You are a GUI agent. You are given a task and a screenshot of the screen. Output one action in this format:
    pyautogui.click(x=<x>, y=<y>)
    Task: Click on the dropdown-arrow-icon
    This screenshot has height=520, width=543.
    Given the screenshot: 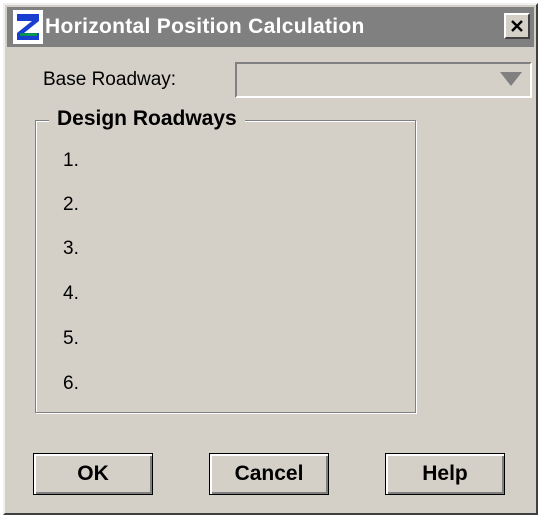 What is the action you would take?
    pyautogui.click(x=511, y=79)
    